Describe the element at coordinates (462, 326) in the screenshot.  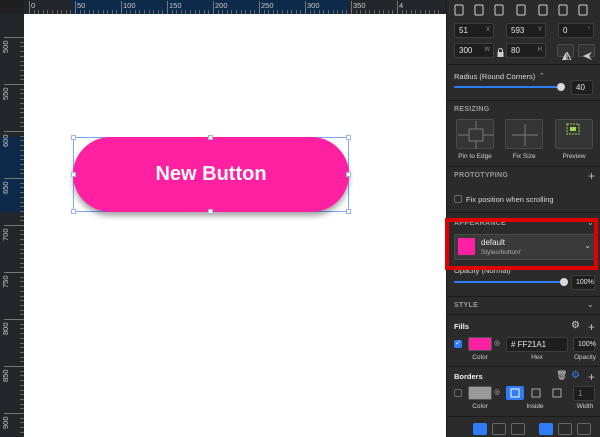
I see `fills-title: Fills` at that location.